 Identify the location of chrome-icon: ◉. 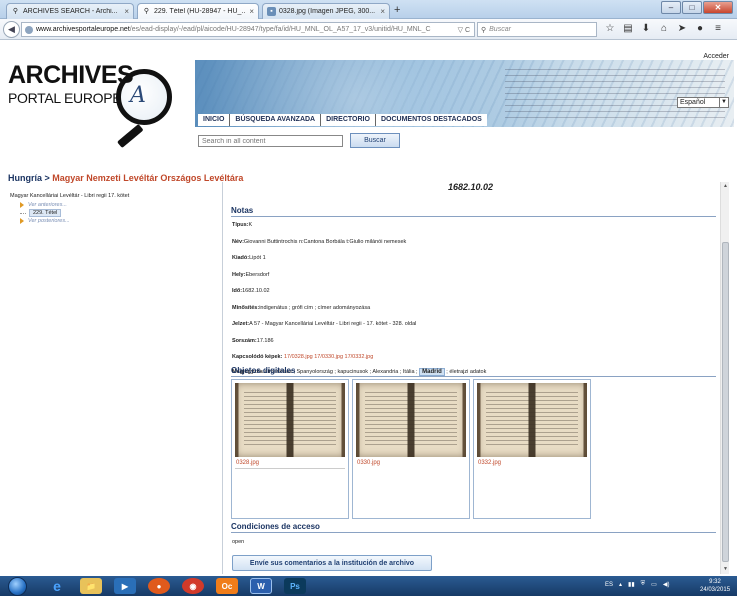
(193, 586).